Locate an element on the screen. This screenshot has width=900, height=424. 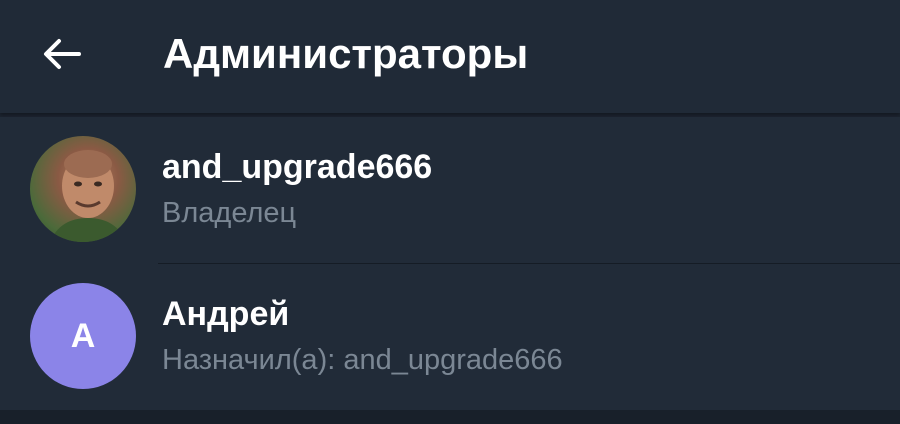
avatar-letter: А is located at coordinates (83, 335).